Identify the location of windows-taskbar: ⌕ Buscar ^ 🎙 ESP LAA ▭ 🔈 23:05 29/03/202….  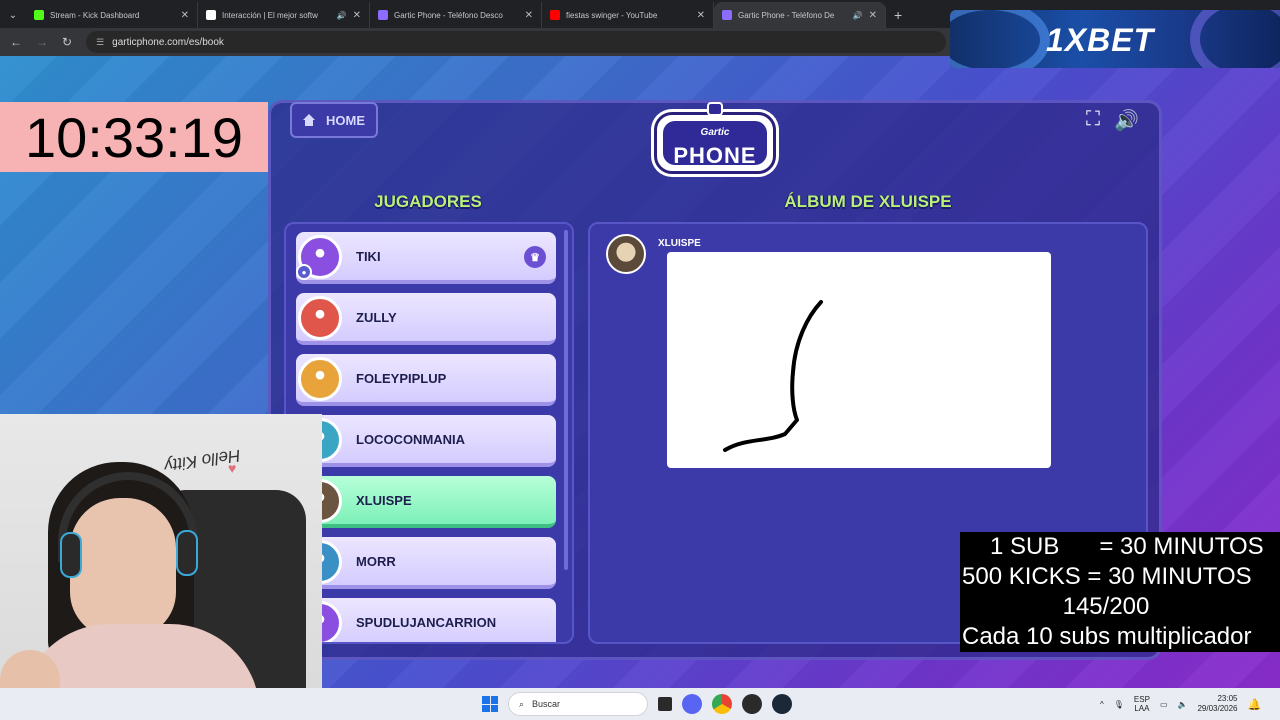
(640, 704).